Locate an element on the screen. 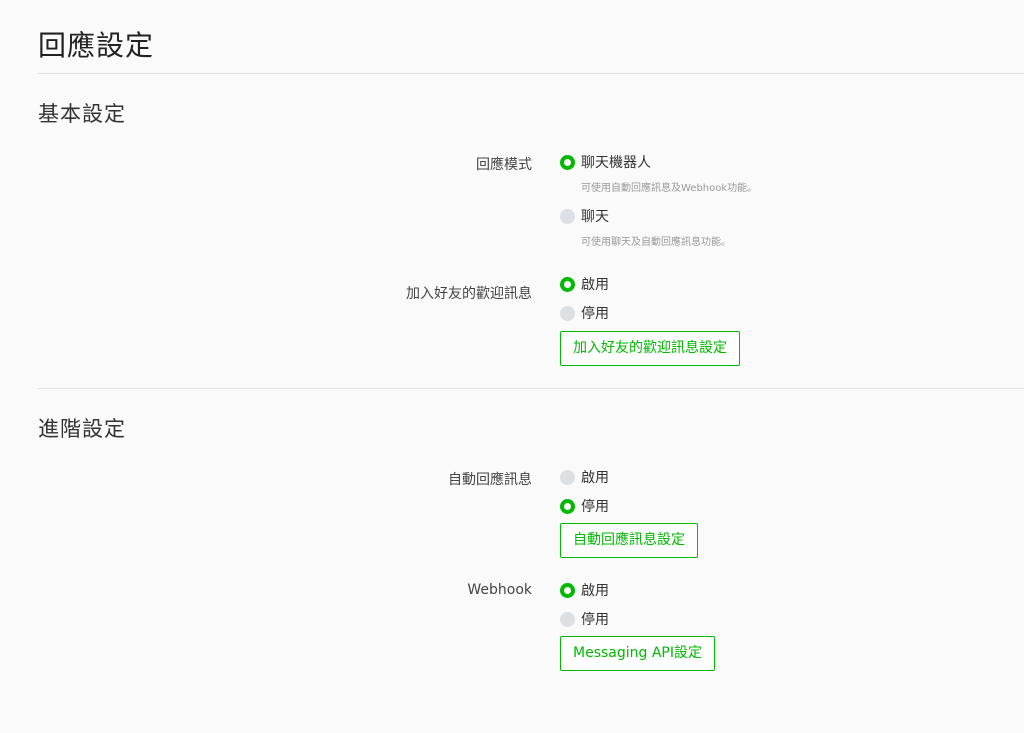 The image size is (1024, 733). page-title: 回應設定 is located at coordinates (96, 45).